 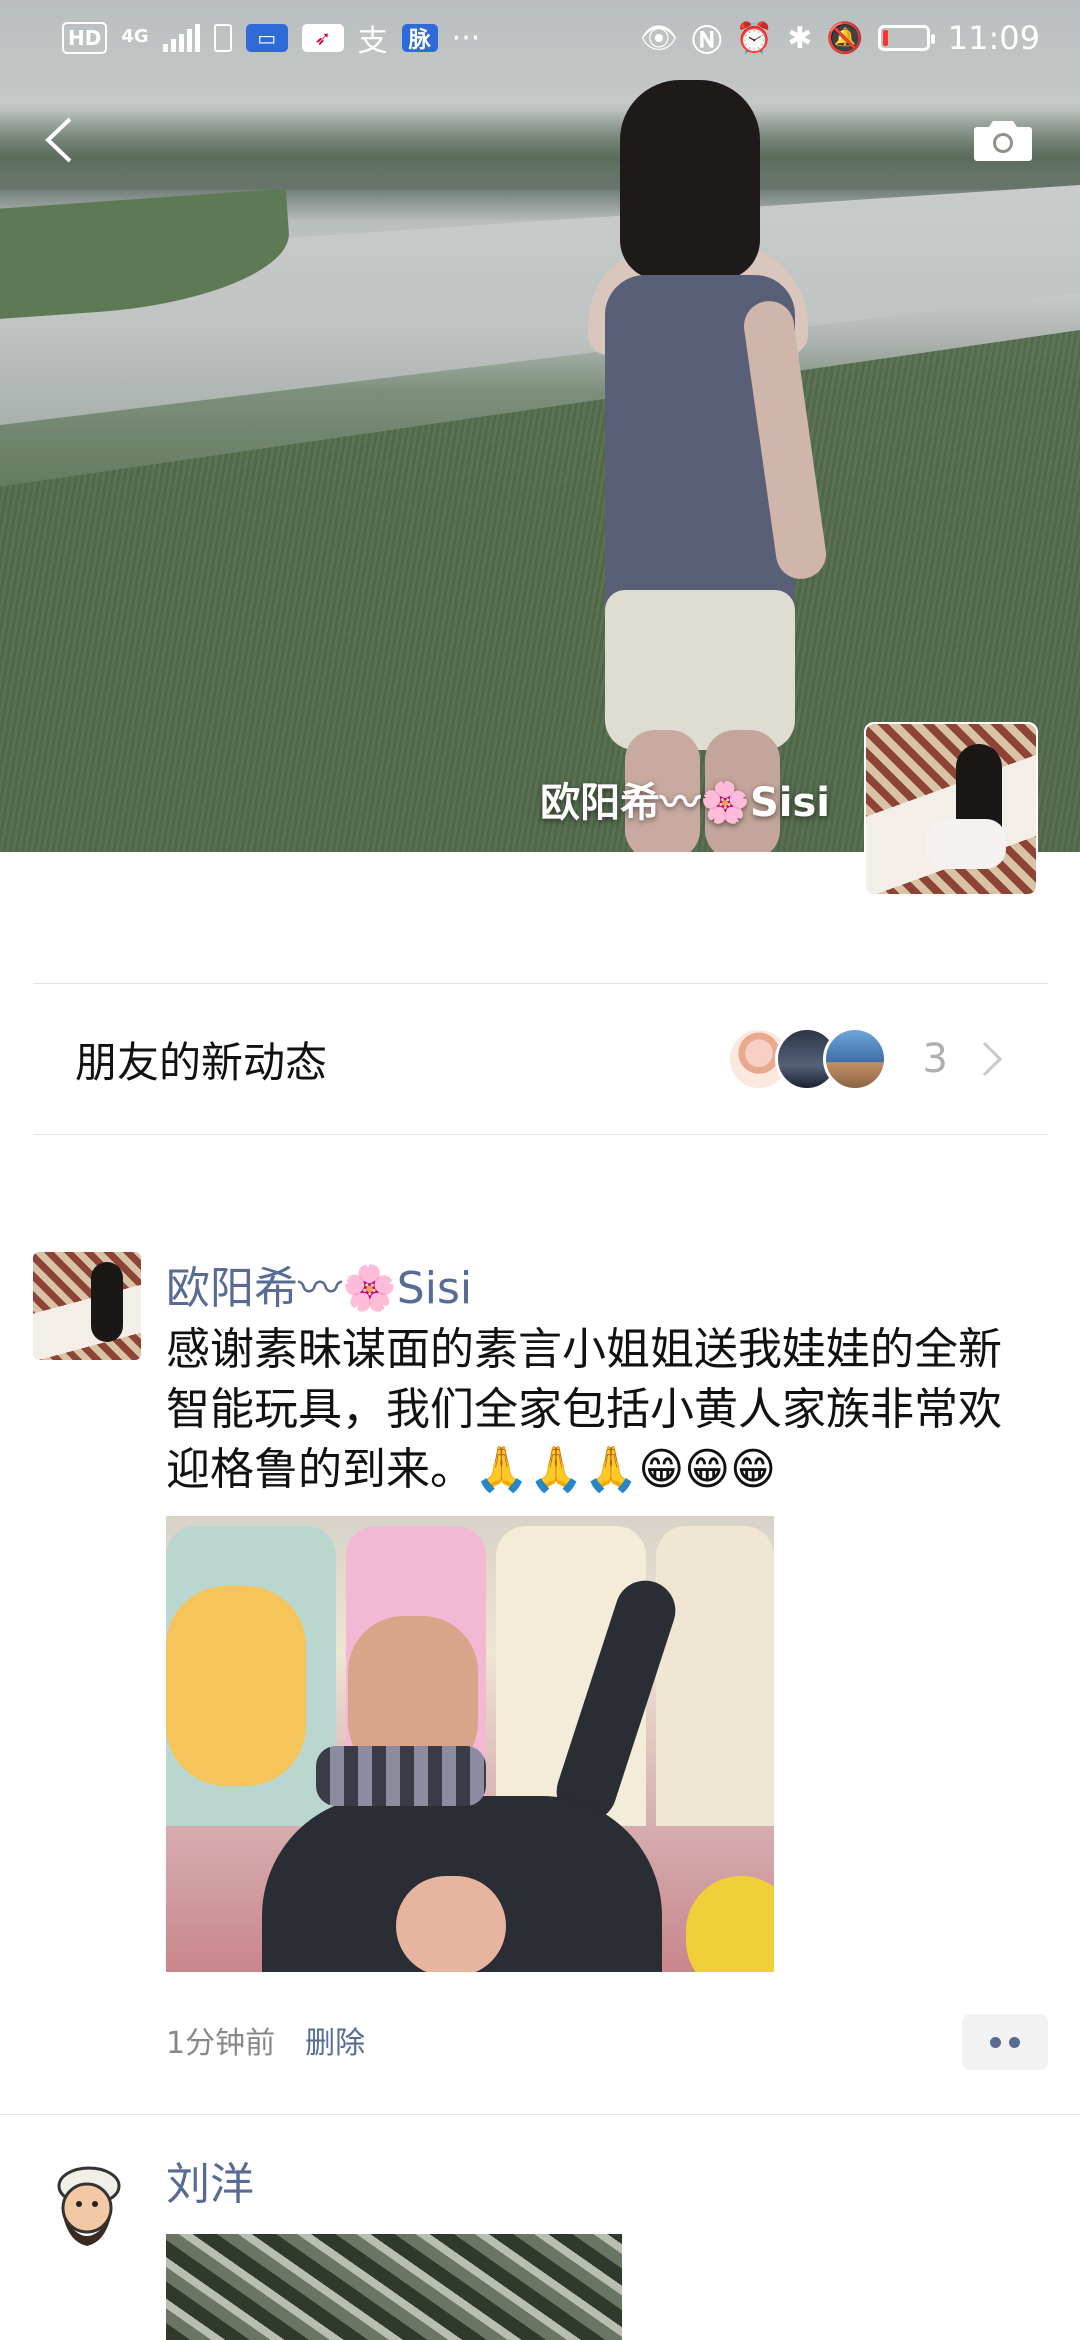 What do you see at coordinates (710, 461) in the screenshot?
I see `cover-person` at bounding box center [710, 461].